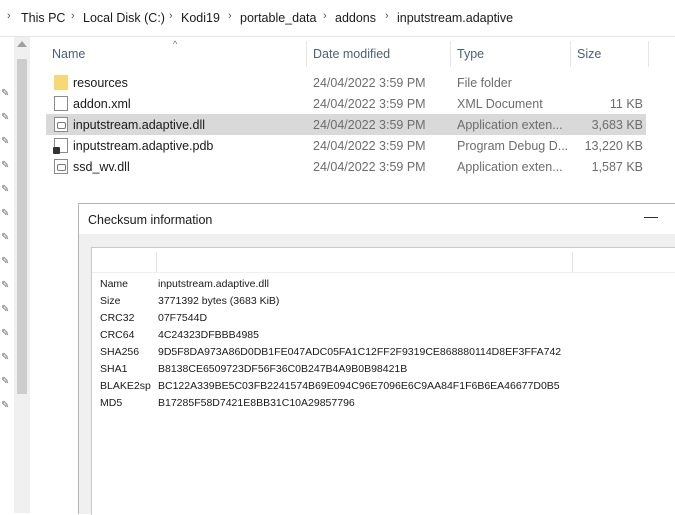 The width and height of the screenshot is (675, 515). I want to click on folder-icon, so click(61, 82).